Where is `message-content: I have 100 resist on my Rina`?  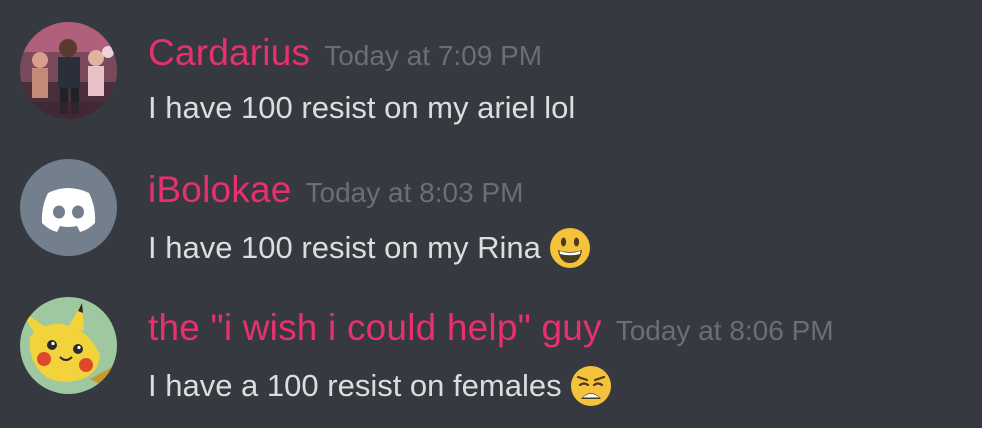 message-content: I have 100 resist on my Rina is located at coordinates (369, 248).